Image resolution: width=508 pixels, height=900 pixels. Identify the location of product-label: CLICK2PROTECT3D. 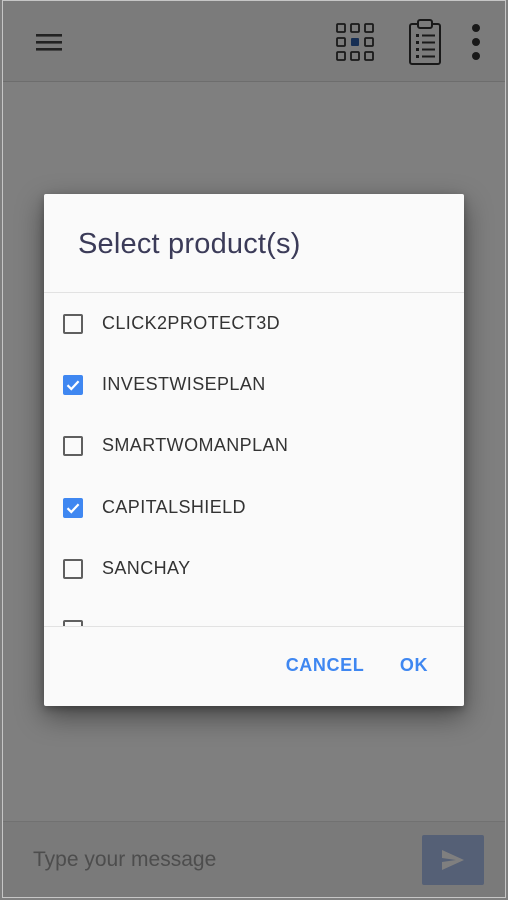
(191, 323).